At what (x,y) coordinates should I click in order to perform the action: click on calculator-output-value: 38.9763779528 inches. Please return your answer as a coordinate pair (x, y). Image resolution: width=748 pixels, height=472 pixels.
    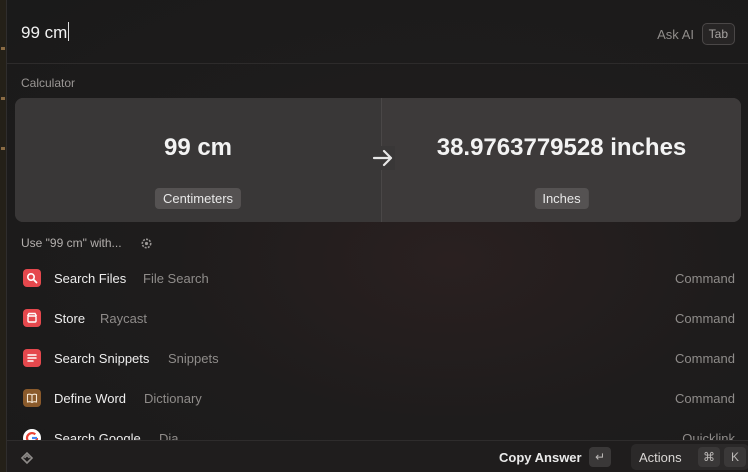
    Looking at the image, I should click on (561, 147).